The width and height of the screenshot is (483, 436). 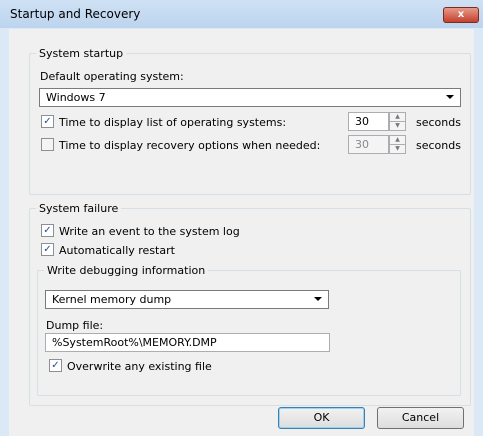 I want to click on window-title: Startup and Recovery, so click(x=75, y=14).